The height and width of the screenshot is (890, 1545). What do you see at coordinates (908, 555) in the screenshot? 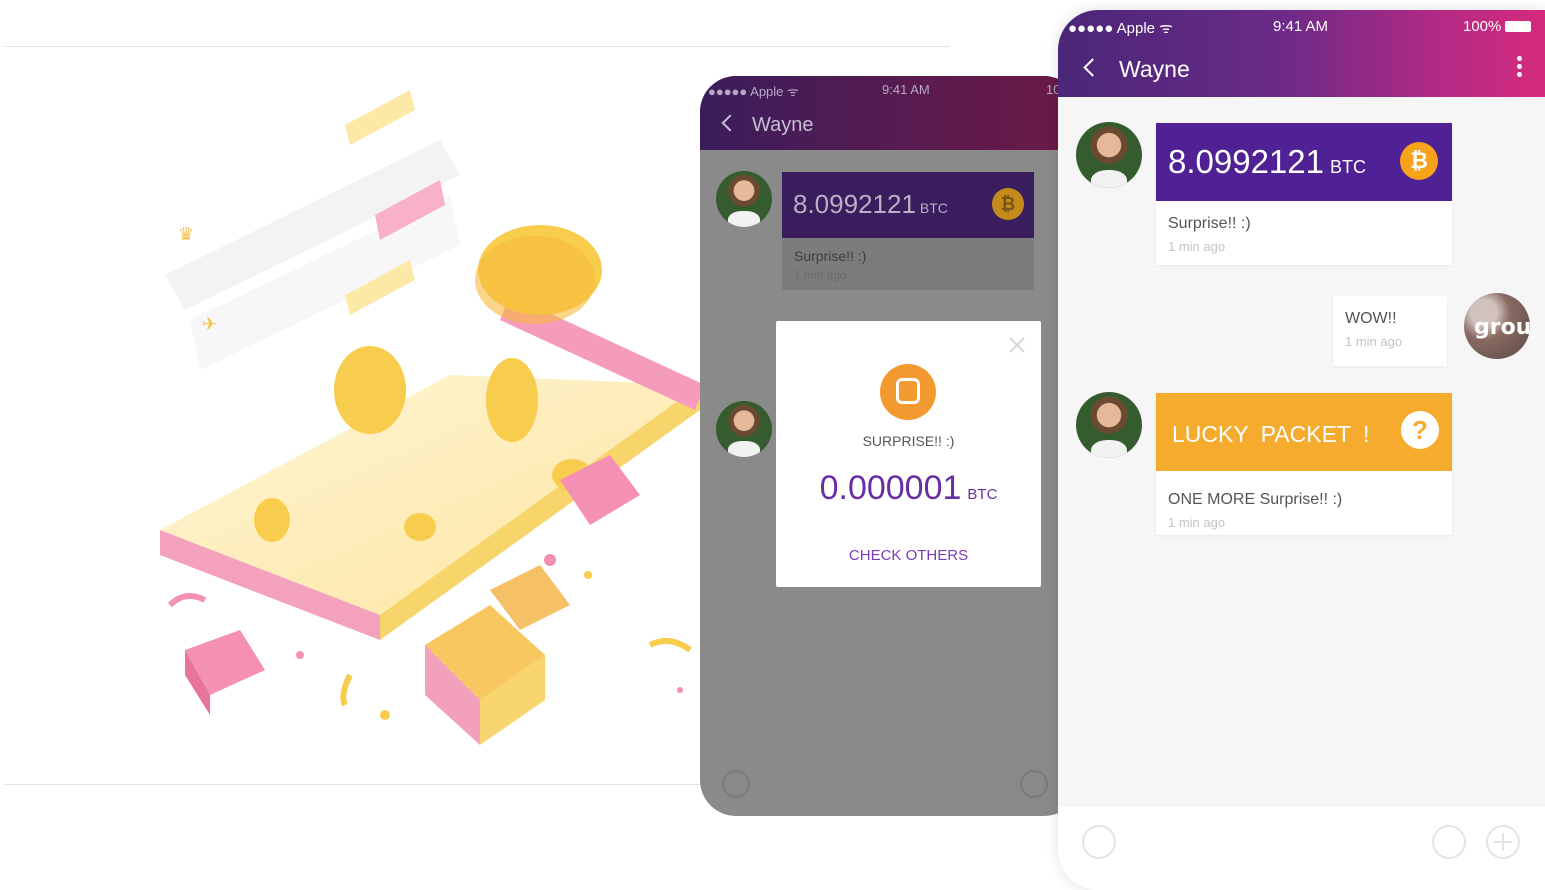
I see `check-others-link: CHECK OTHERS` at bounding box center [908, 555].